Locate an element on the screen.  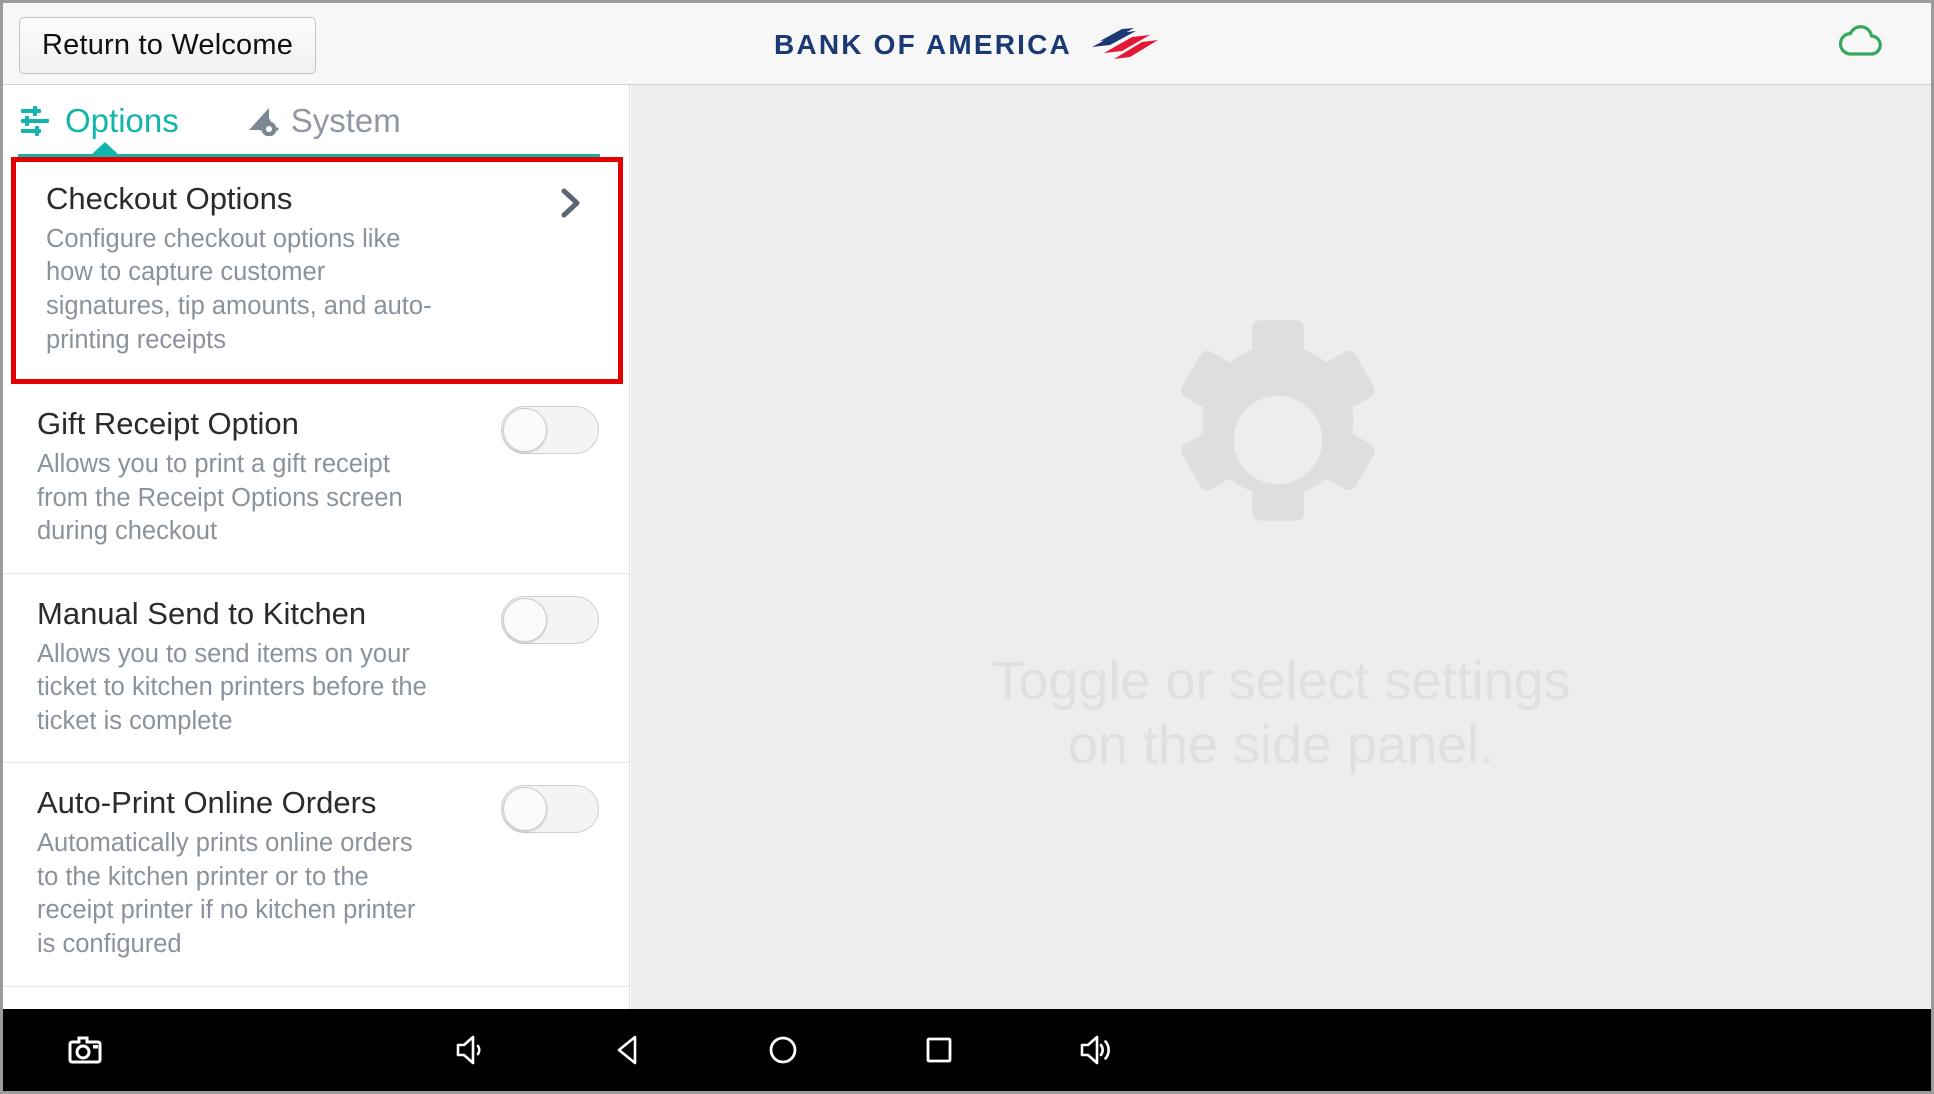
android-navigation-bar is located at coordinates (967, 1050).